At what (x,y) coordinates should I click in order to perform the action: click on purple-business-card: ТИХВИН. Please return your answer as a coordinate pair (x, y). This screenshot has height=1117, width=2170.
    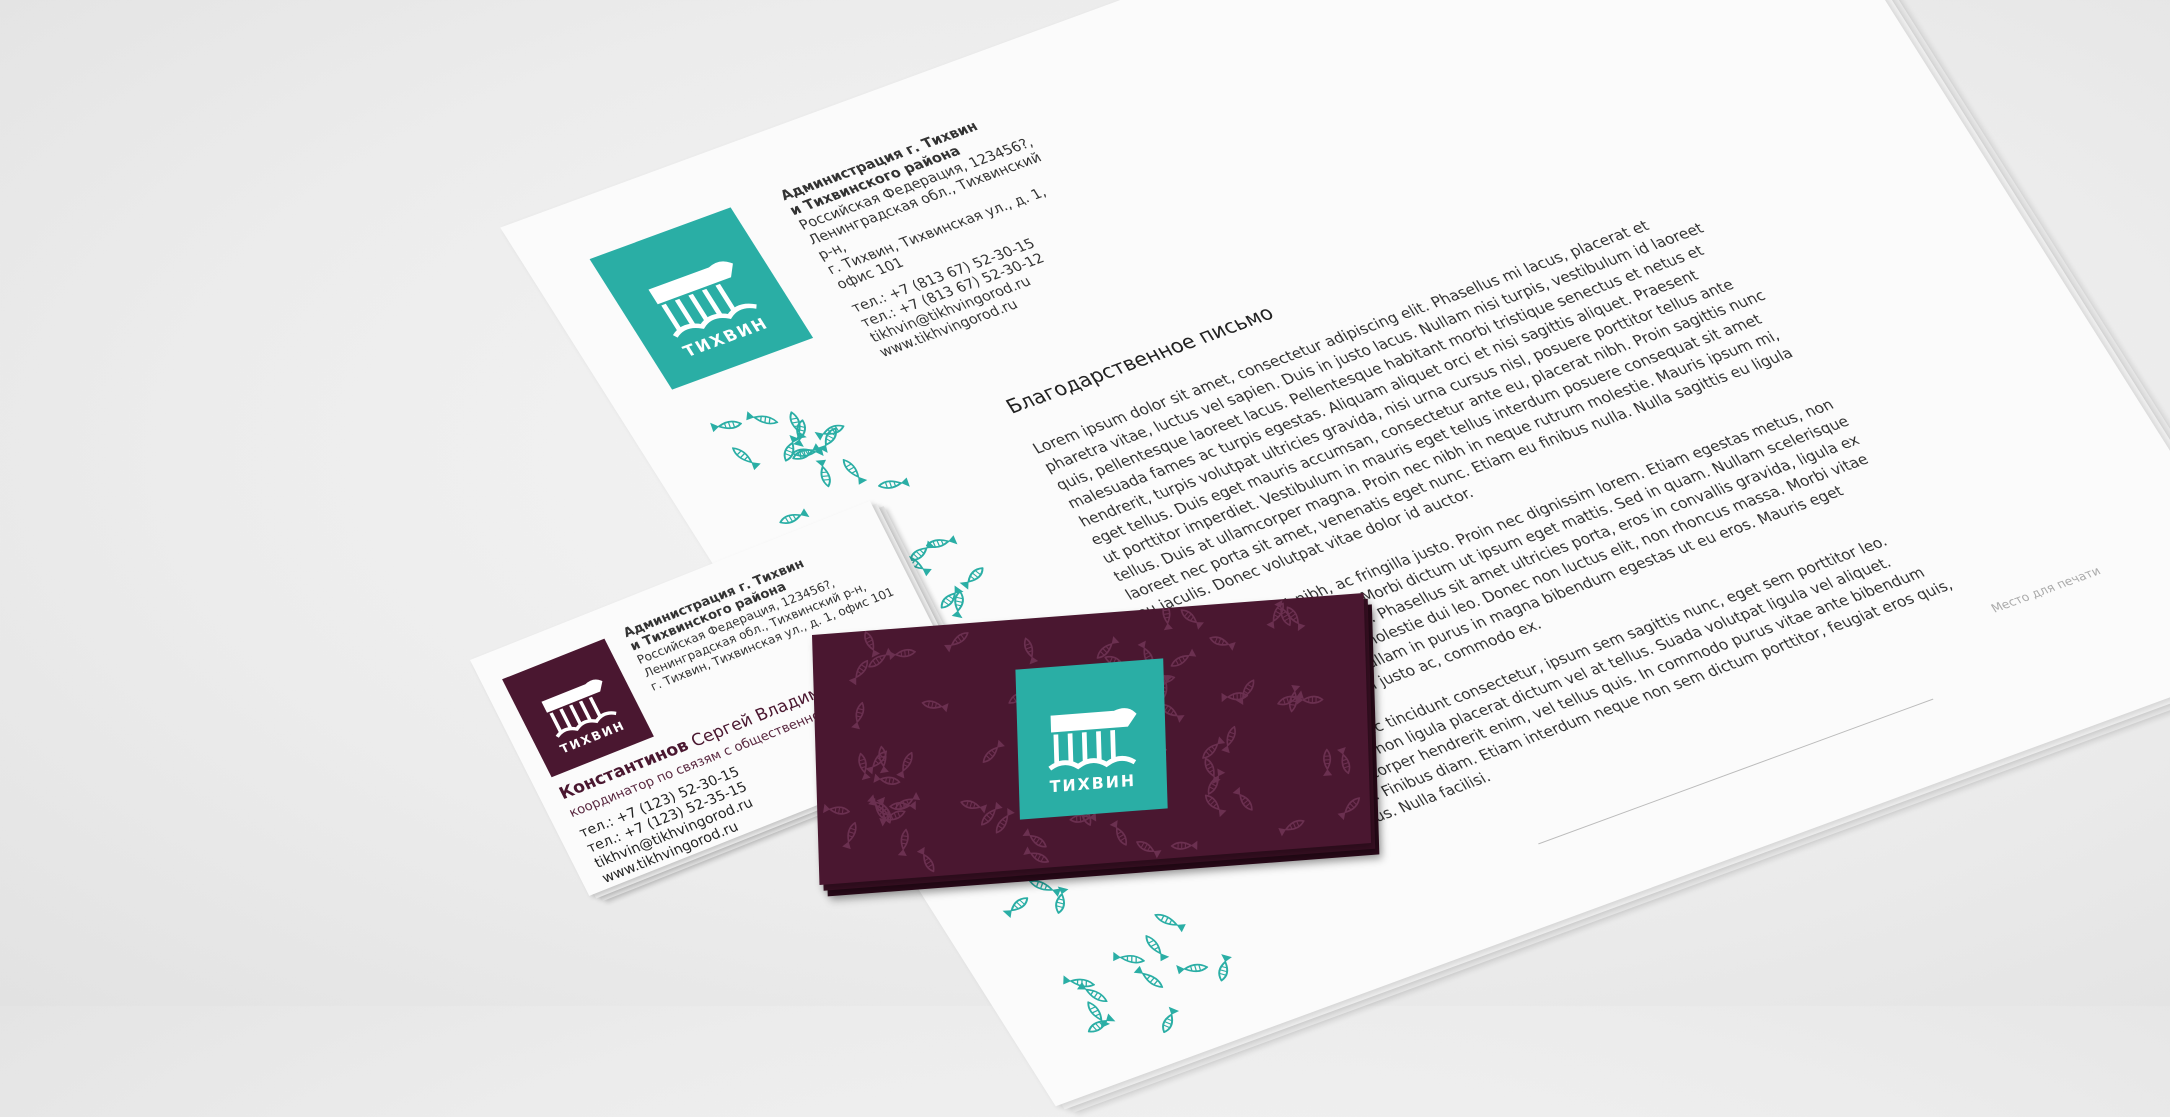
    Looking at the image, I should click on (1092, 739).